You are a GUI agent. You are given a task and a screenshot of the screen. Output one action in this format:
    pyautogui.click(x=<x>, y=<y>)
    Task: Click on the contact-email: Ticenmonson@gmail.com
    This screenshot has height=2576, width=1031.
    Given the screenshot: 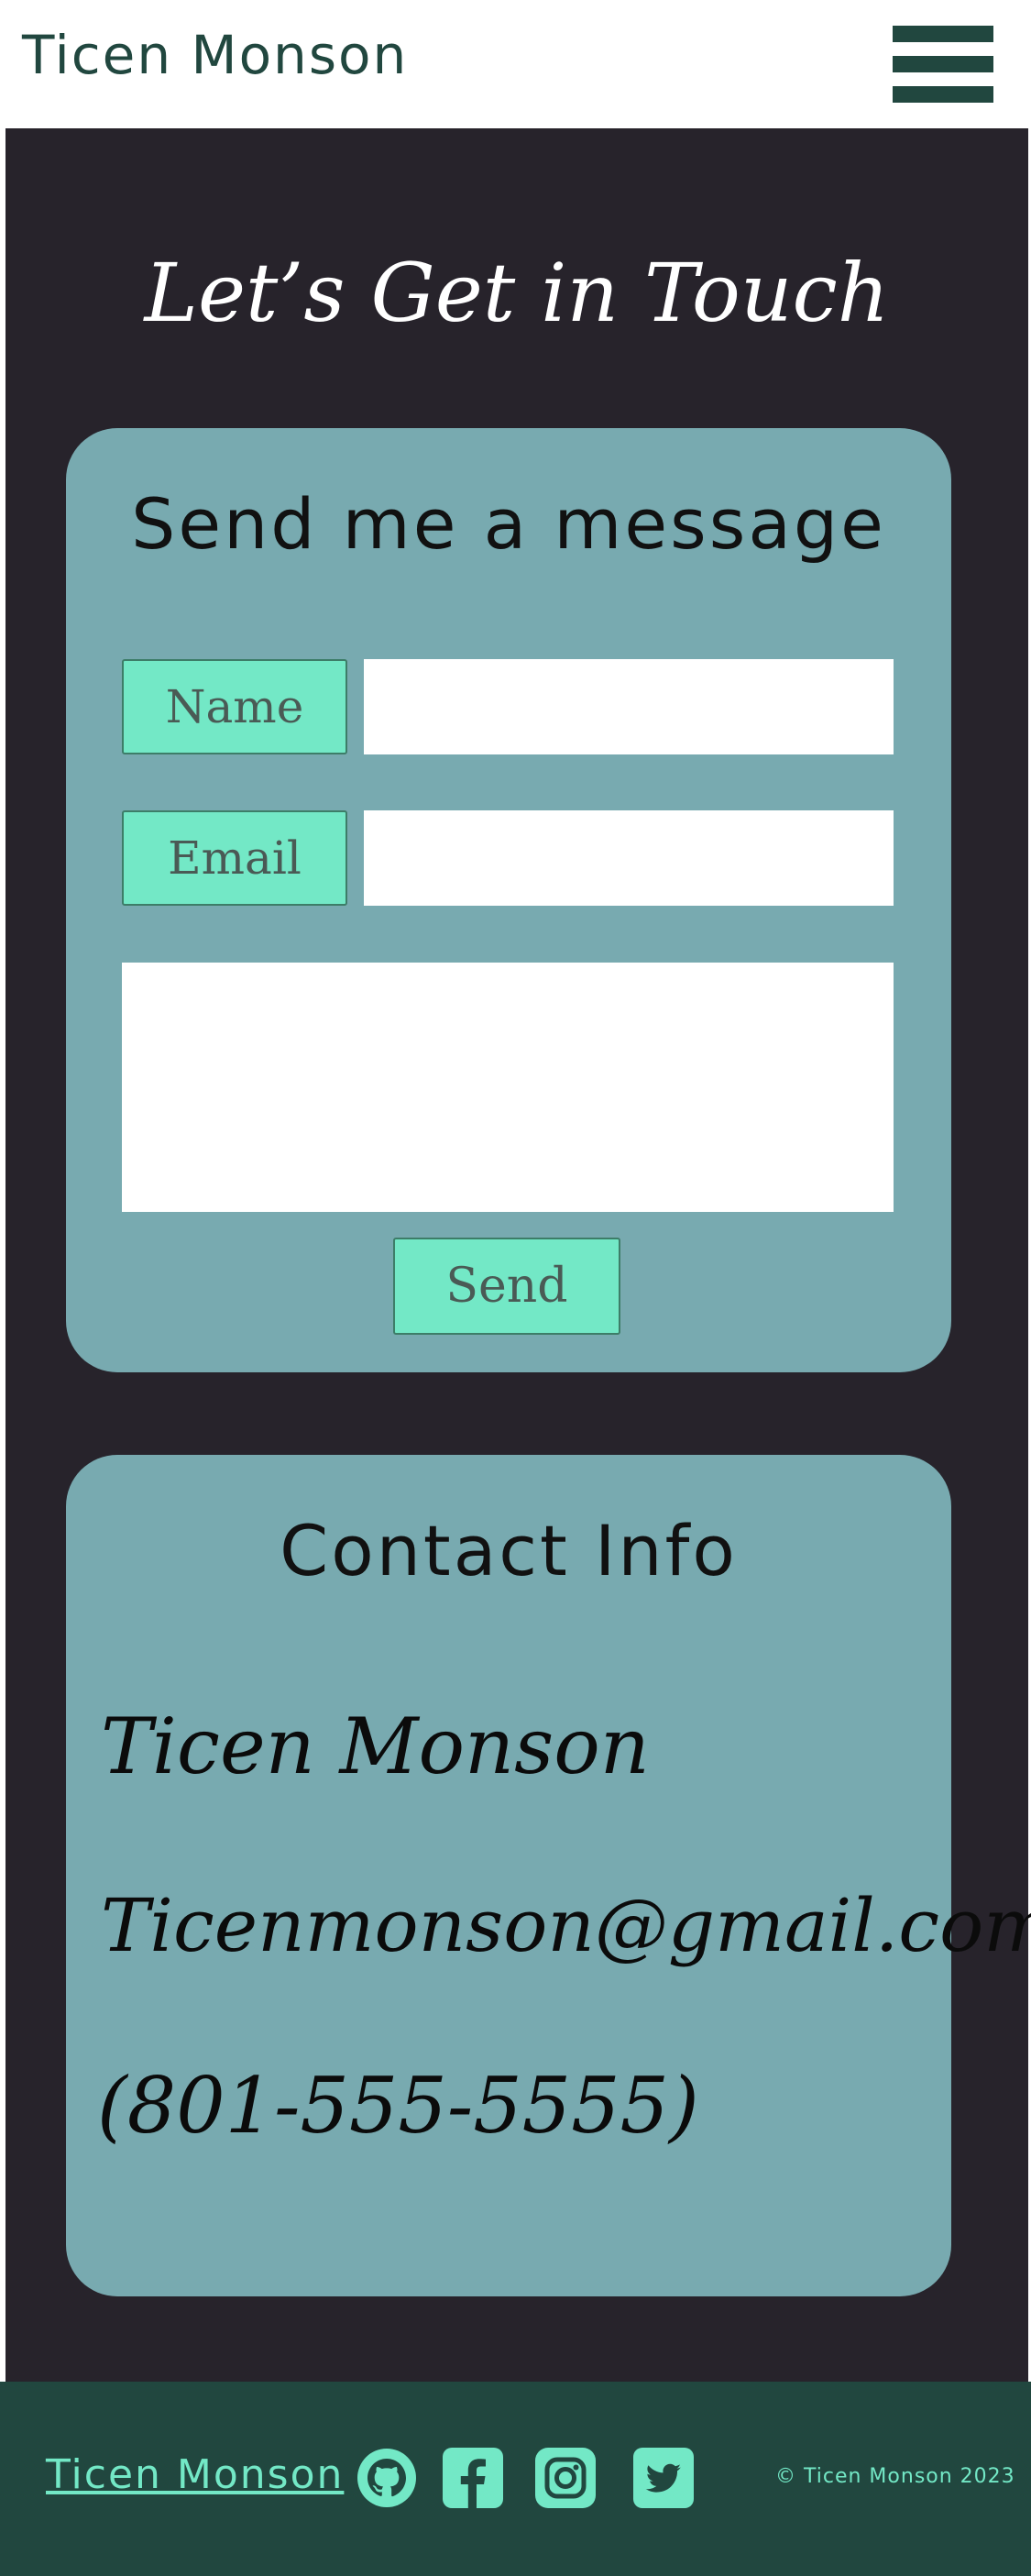 What is the action you would take?
    pyautogui.click(x=566, y=1925)
    